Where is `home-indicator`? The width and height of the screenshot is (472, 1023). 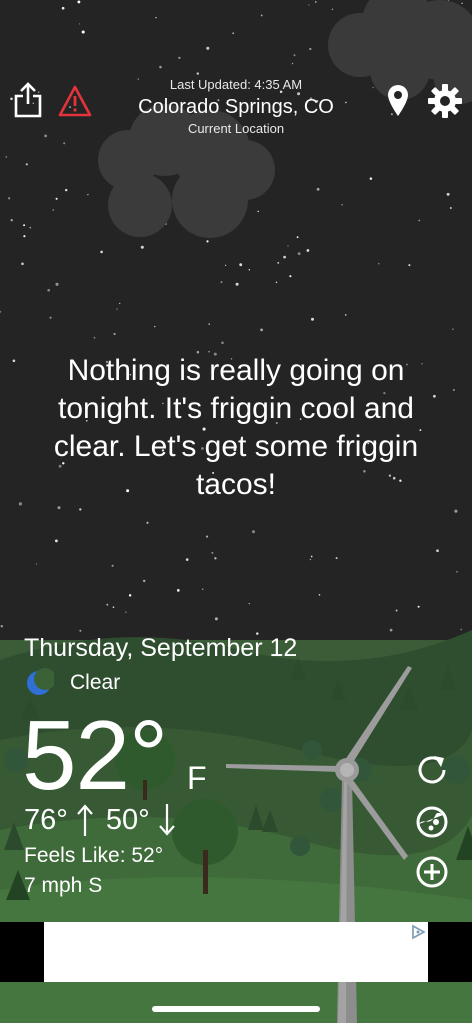
home-indicator is located at coordinates (236, 1009).